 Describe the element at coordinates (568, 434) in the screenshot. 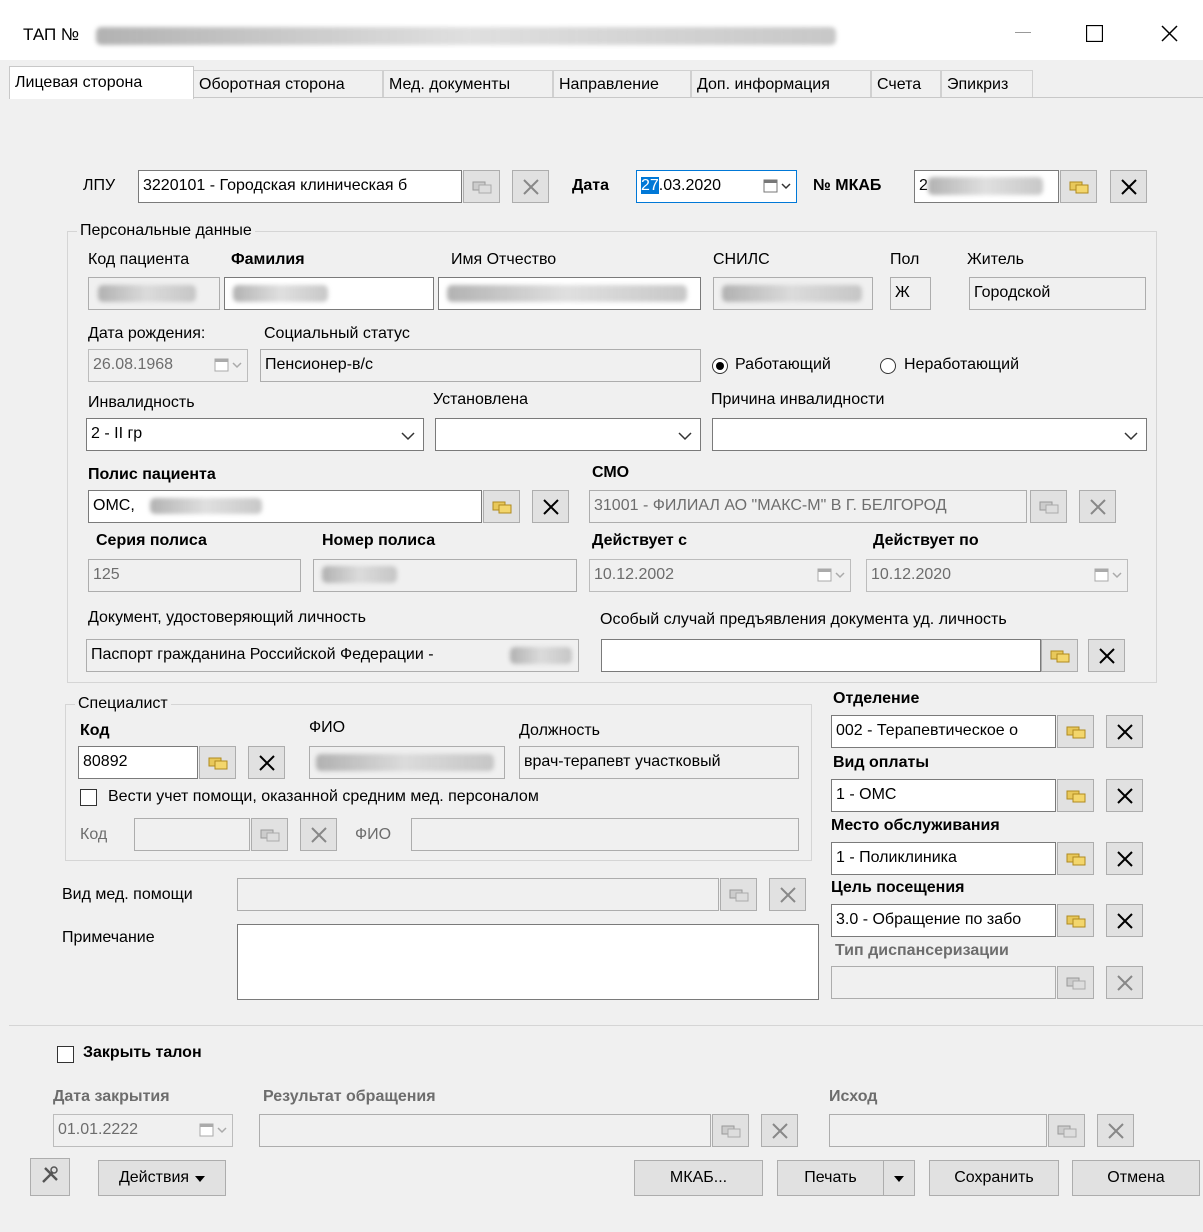

I see `established-select` at that location.